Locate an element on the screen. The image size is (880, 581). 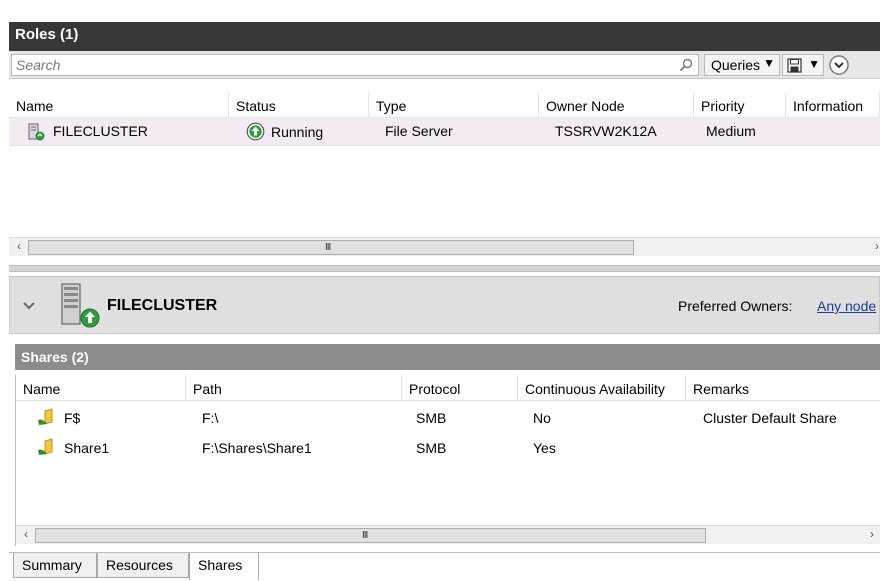
role-type: File Server is located at coordinates (419, 131).